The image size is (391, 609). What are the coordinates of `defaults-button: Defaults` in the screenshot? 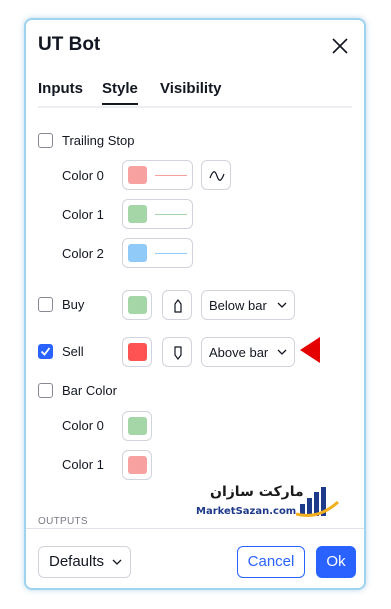 It's located at (84, 562).